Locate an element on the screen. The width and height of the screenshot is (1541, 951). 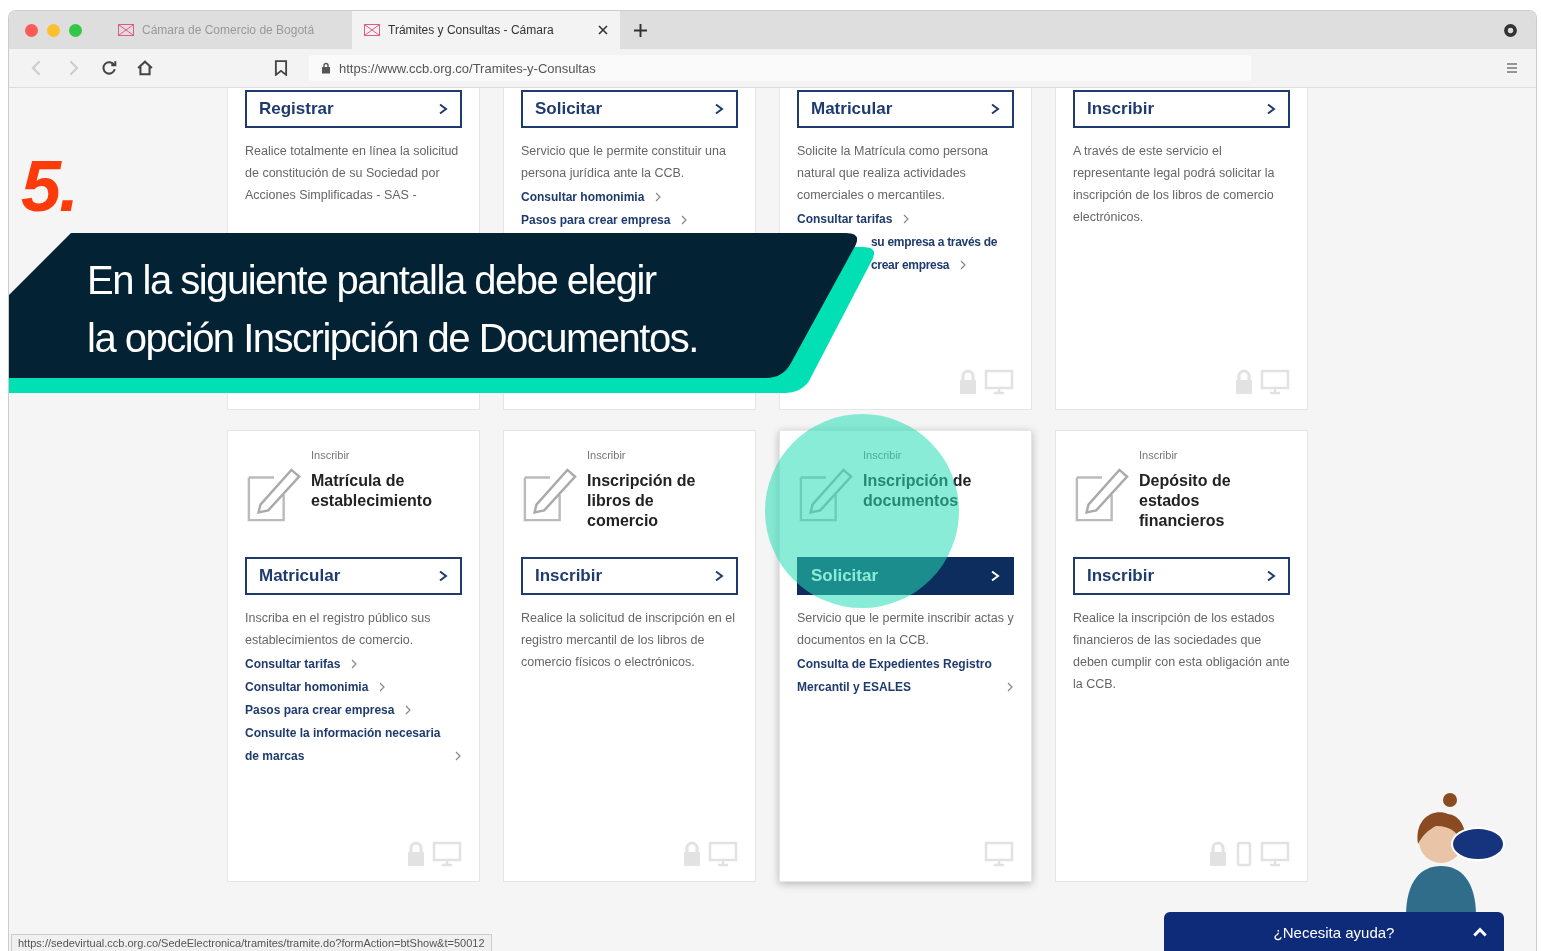
service-title: Inscripción de documentos is located at coordinates (918, 491).